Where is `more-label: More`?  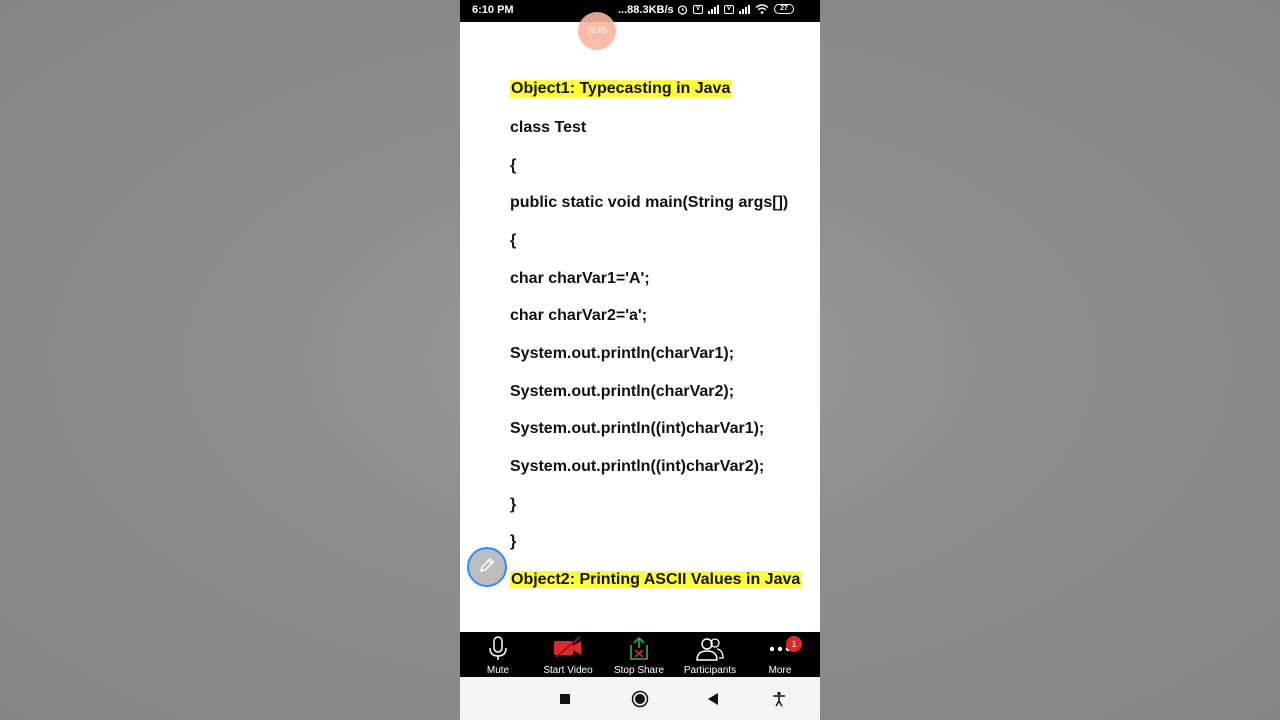 more-label: More is located at coordinates (780, 670).